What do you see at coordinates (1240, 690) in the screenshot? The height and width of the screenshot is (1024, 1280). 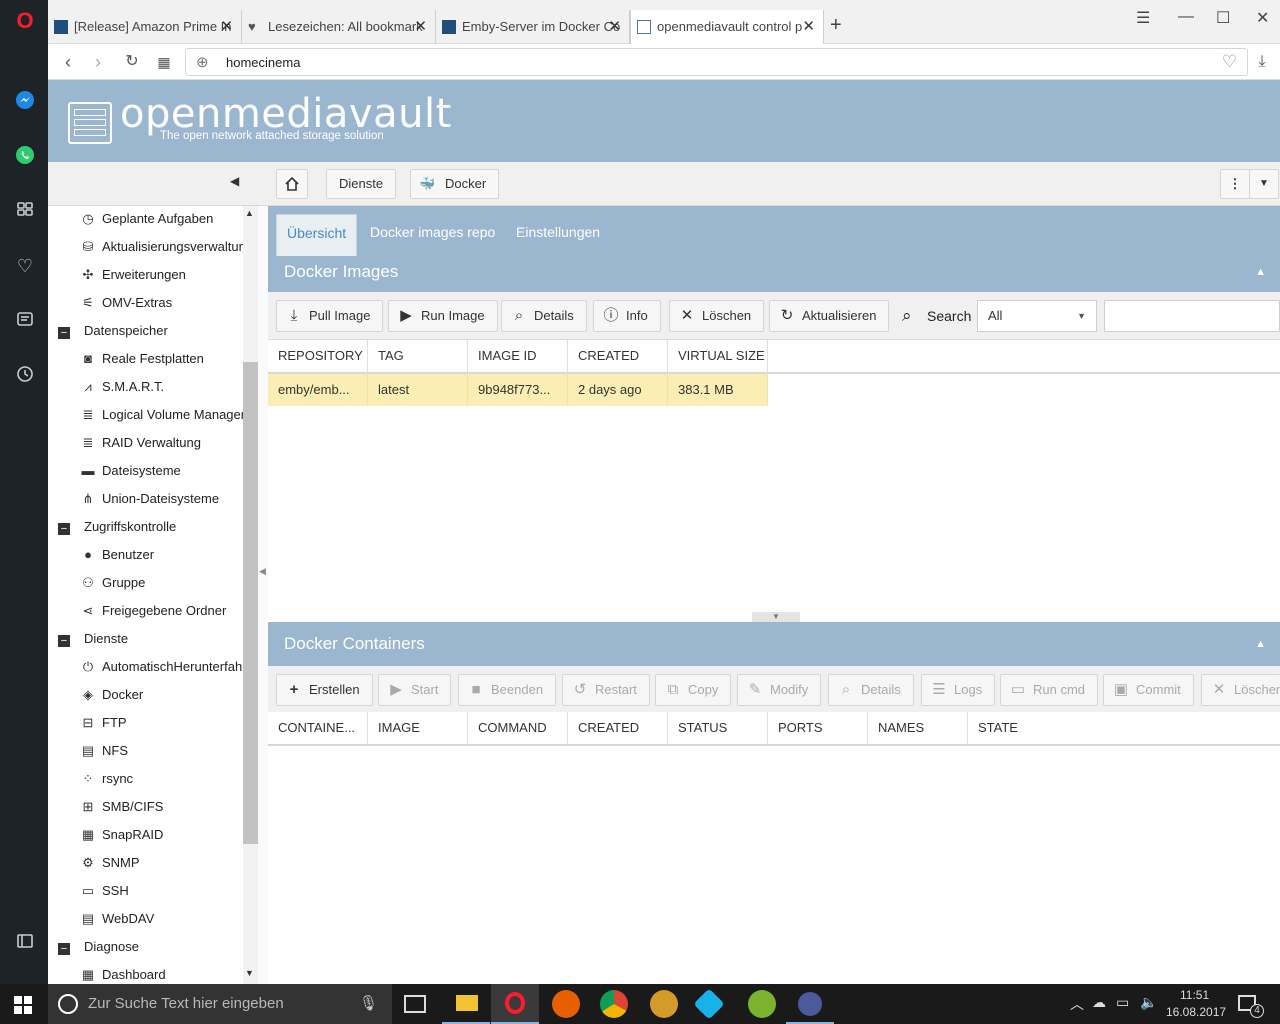 I see `delete-container-button: ✕ Löschen` at bounding box center [1240, 690].